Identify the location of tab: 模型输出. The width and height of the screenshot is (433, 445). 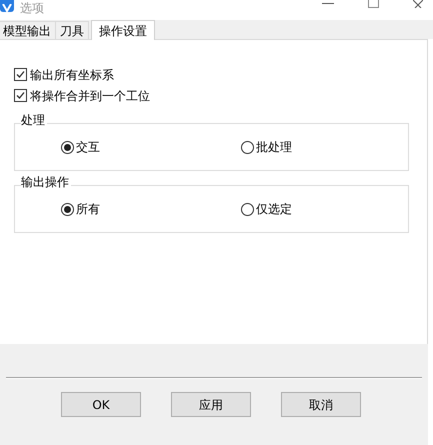
(28, 30).